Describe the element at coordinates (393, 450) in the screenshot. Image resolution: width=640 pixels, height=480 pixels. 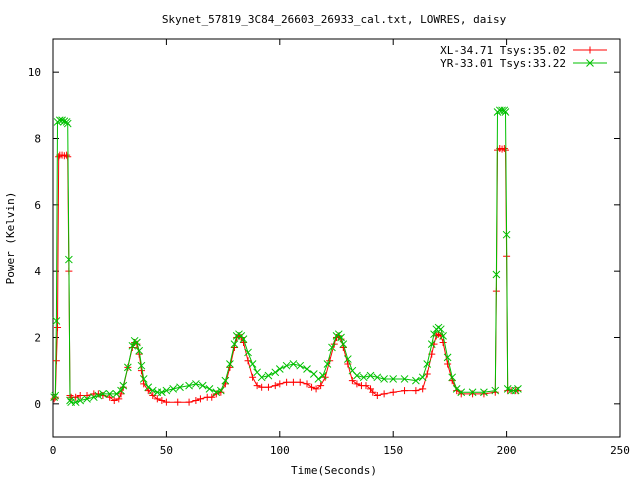
I see `x-tick-label: 150` at that location.